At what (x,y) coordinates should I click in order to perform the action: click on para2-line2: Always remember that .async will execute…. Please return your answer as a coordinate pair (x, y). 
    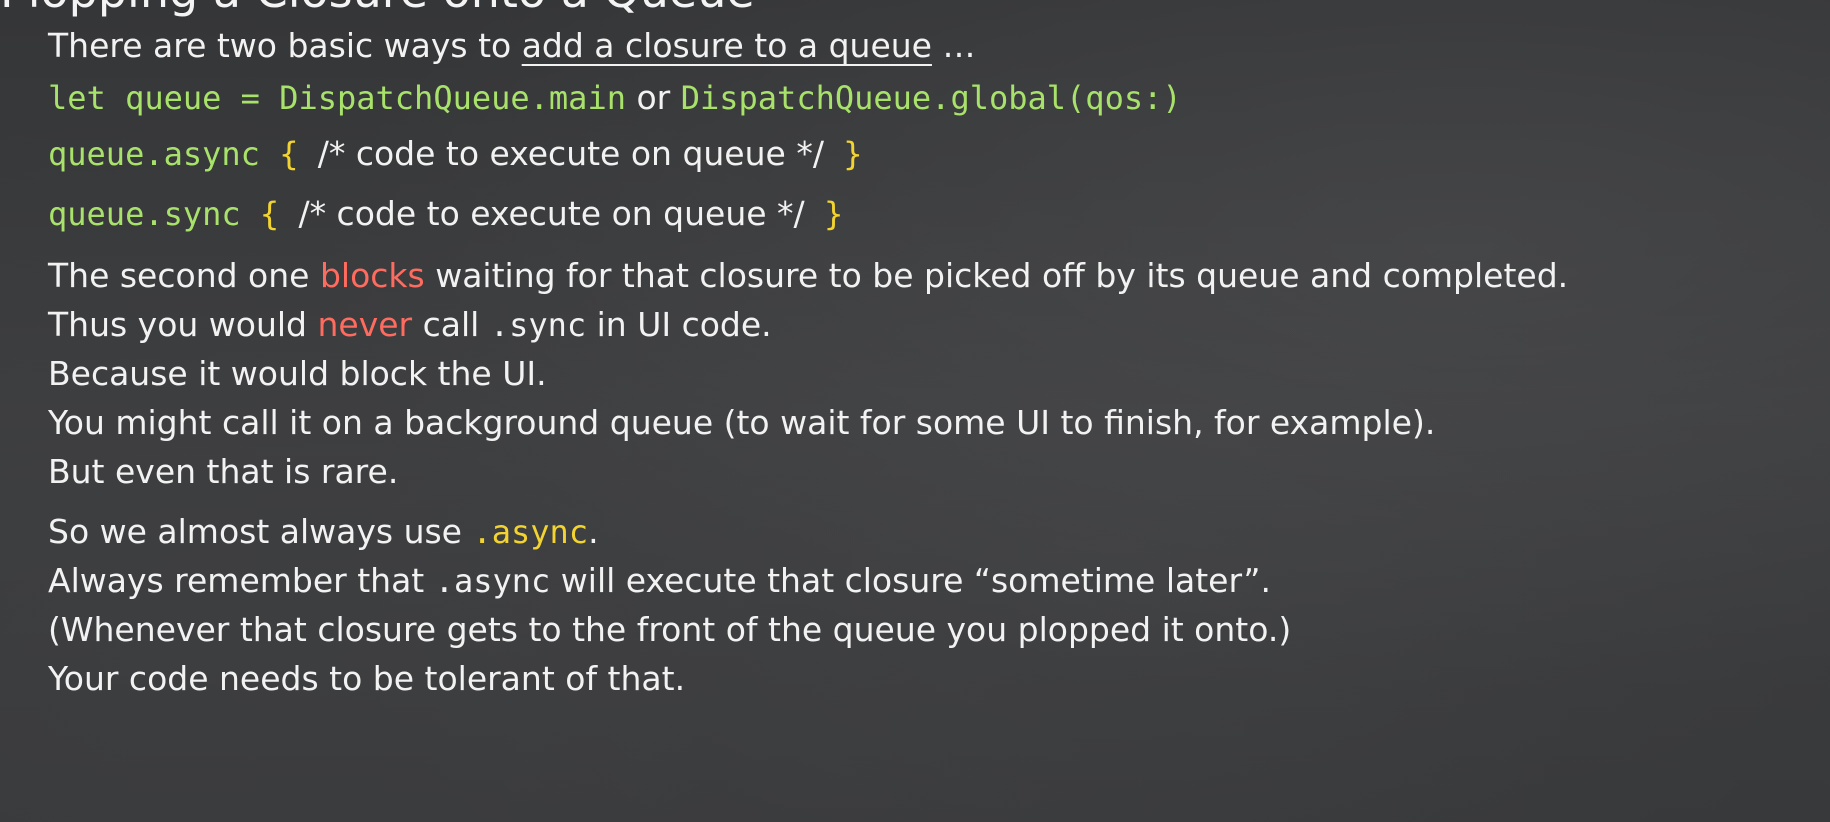
    Looking at the image, I should click on (659, 581).